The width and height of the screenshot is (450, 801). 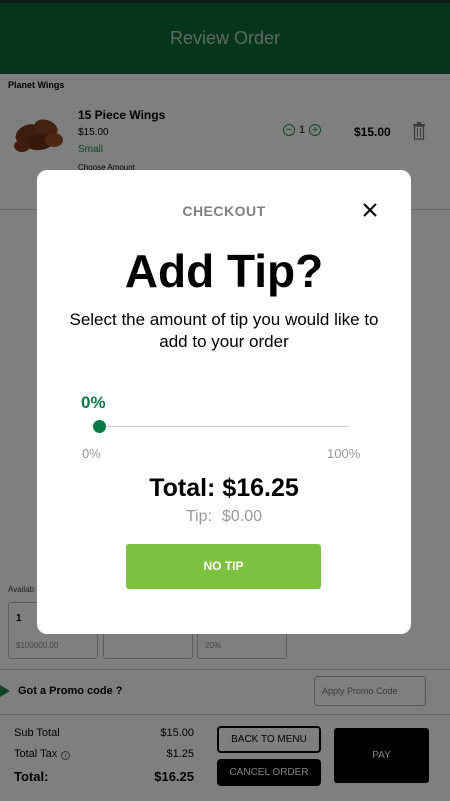 What do you see at coordinates (93, 402) in the screenshot?
I see `tip-percent-value: 0%` at bounding box center [93, 402].